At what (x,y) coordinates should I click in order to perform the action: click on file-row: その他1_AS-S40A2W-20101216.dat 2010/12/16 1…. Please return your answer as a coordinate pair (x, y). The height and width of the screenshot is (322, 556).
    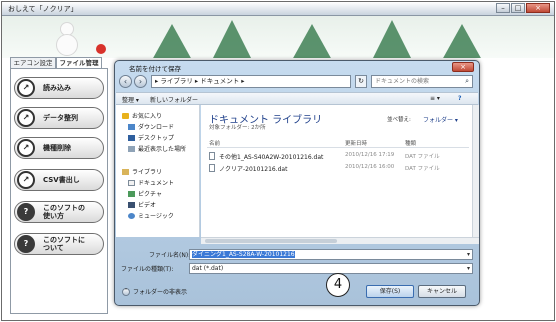
    Looking at the image, I should click on (338, 156).